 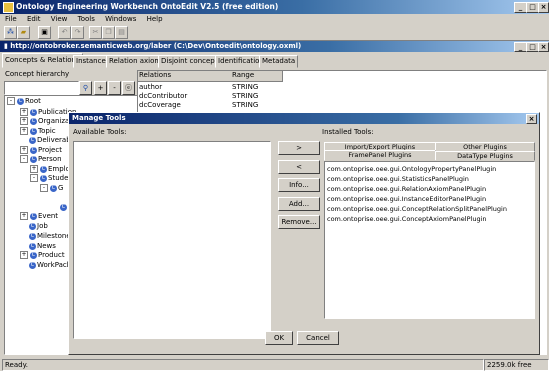 I want to click on doc-close-button: ×, so click(x=543, y=47).